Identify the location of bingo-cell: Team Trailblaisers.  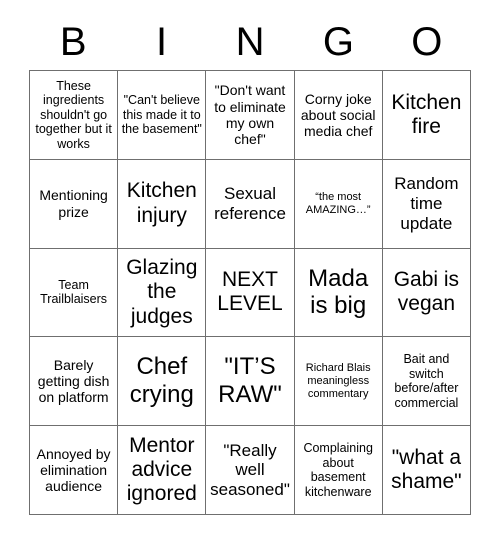
(74, 293).